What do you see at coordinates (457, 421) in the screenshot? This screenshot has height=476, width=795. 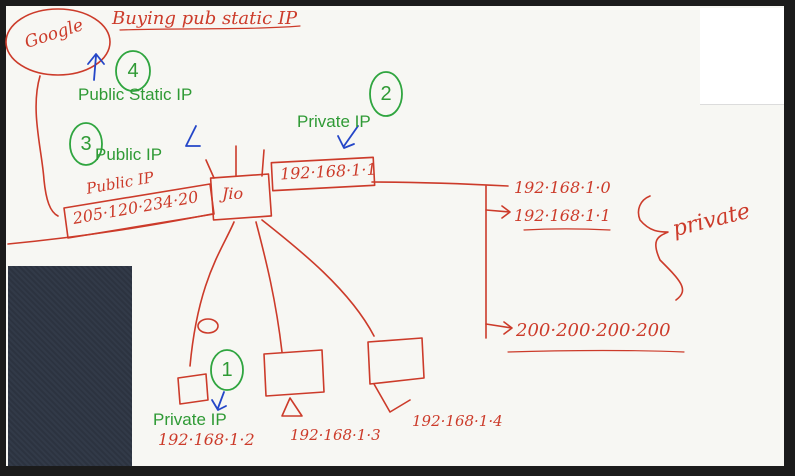 I see `device3-ip-text: 192·168·1·4` at bounding box center [457, 421].